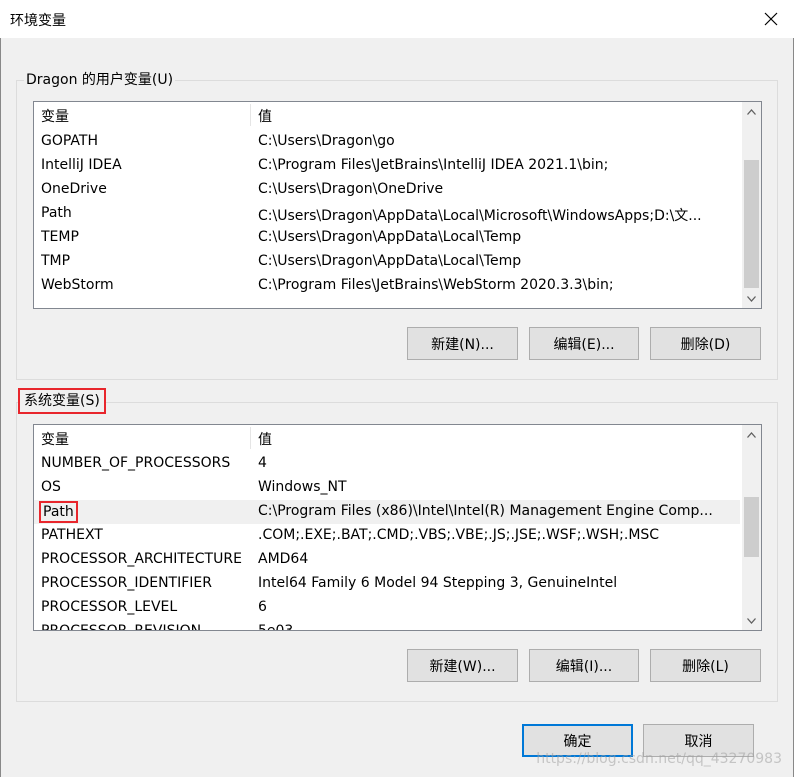 The width and height of the screenshot is (794, 777). Describe the element at coordinates (51, 487) in the screenshot. I see `row-name: OS` at that location.